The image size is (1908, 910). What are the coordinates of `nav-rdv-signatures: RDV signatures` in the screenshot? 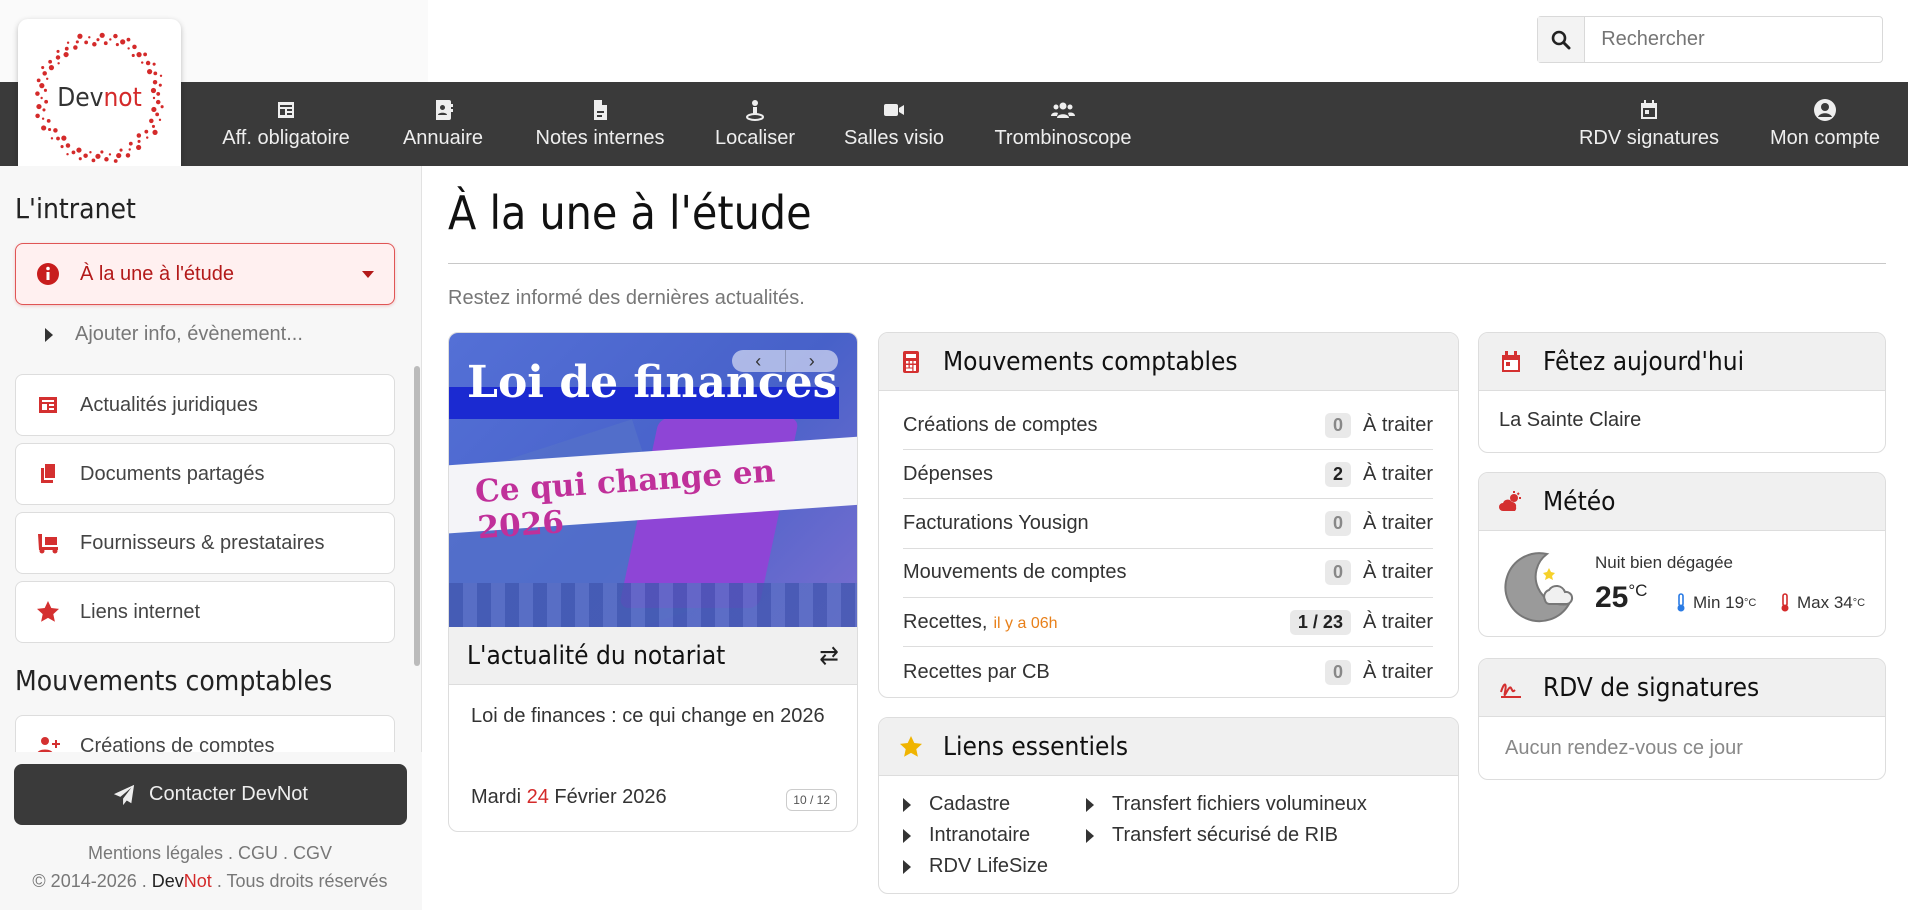 It's located at (1649, 124).